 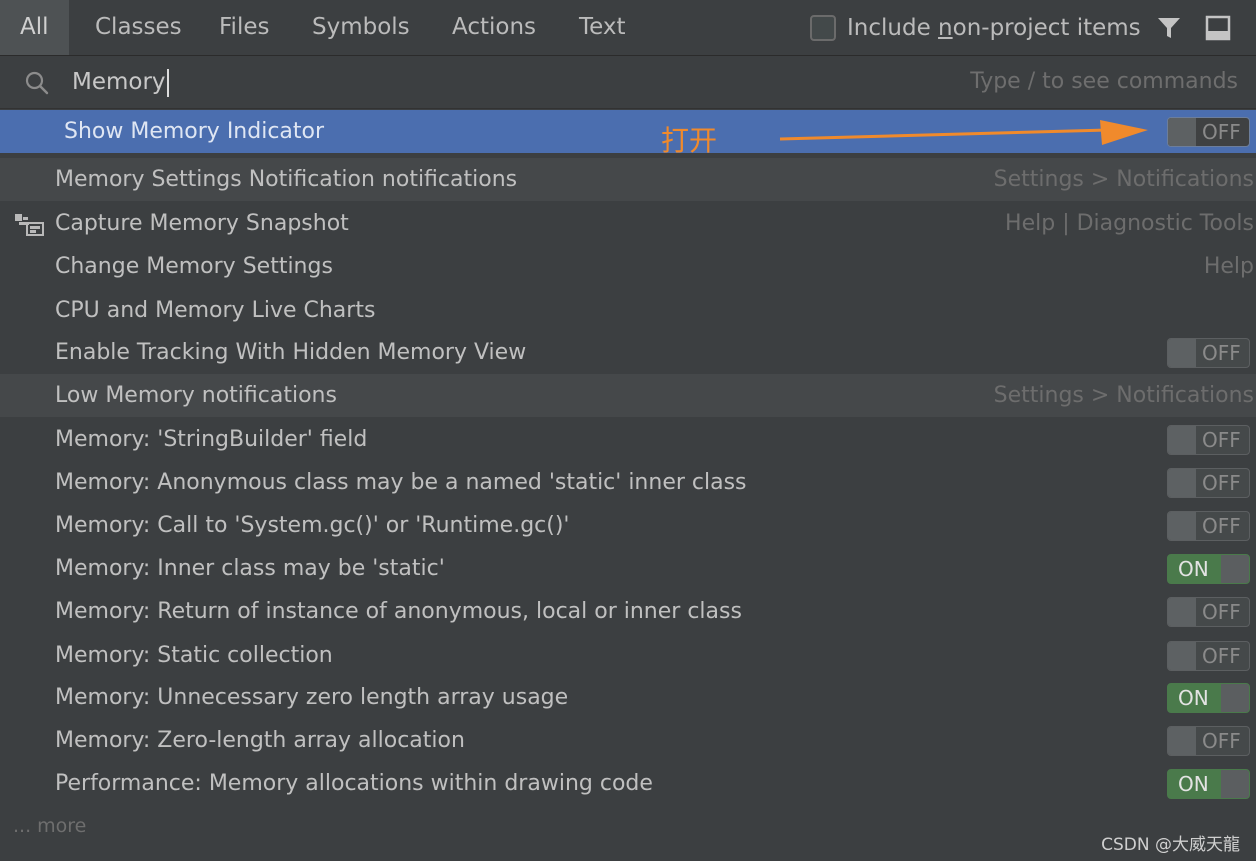 I want to click on search-input: Memory, so click(x=120, y=82).